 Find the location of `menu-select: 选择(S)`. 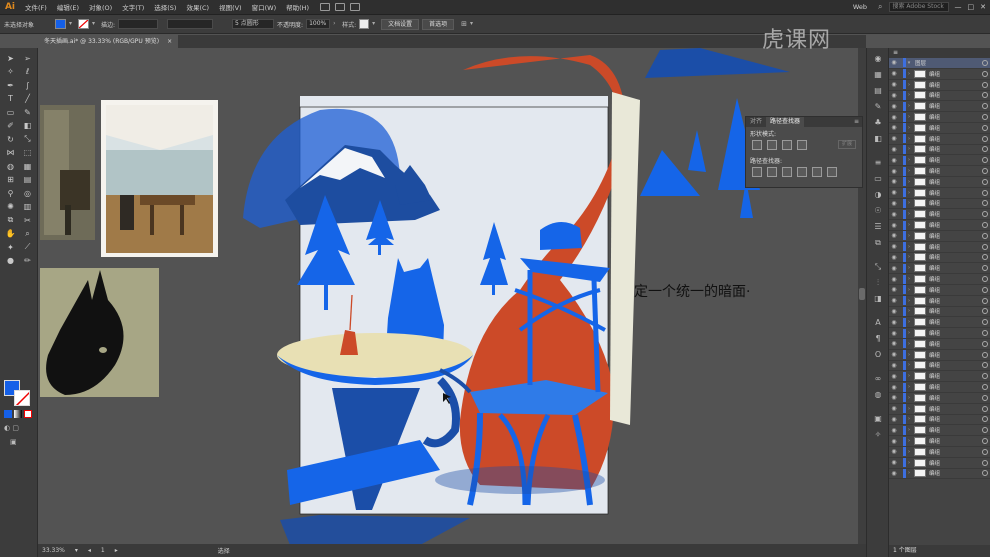

menu-select: 选择(S) is located at coordinates (165, 7).